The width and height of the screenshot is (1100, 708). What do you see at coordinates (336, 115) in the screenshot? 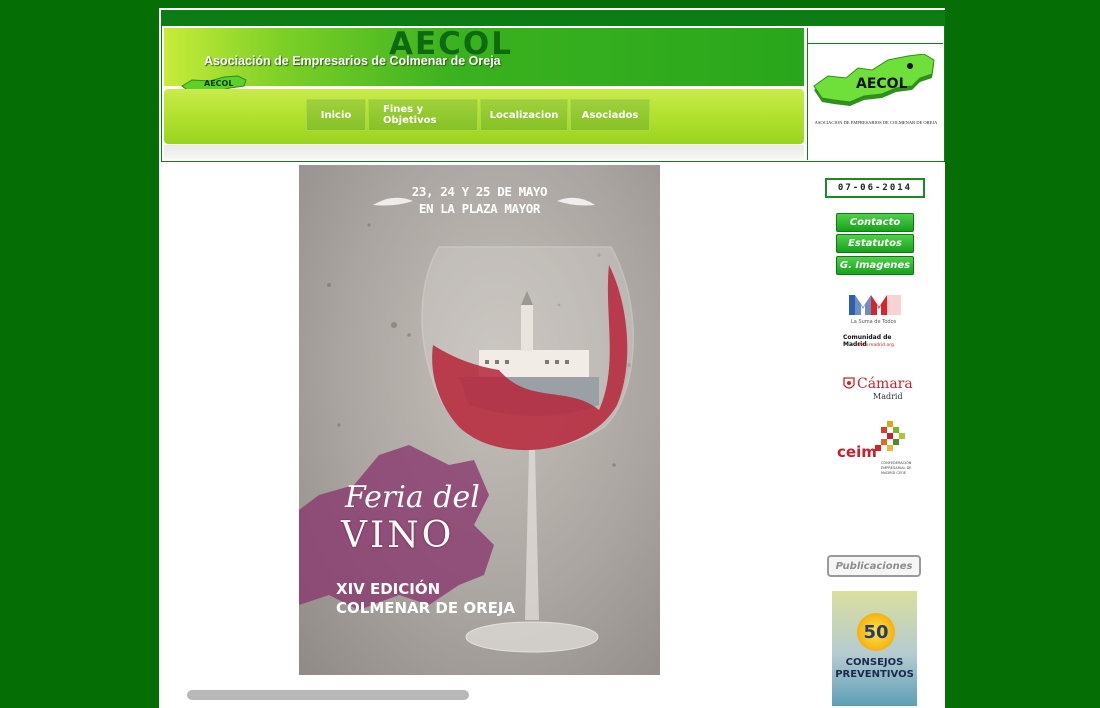
I see `nav-inicio: Inicio` at bounding box center [336, 115].